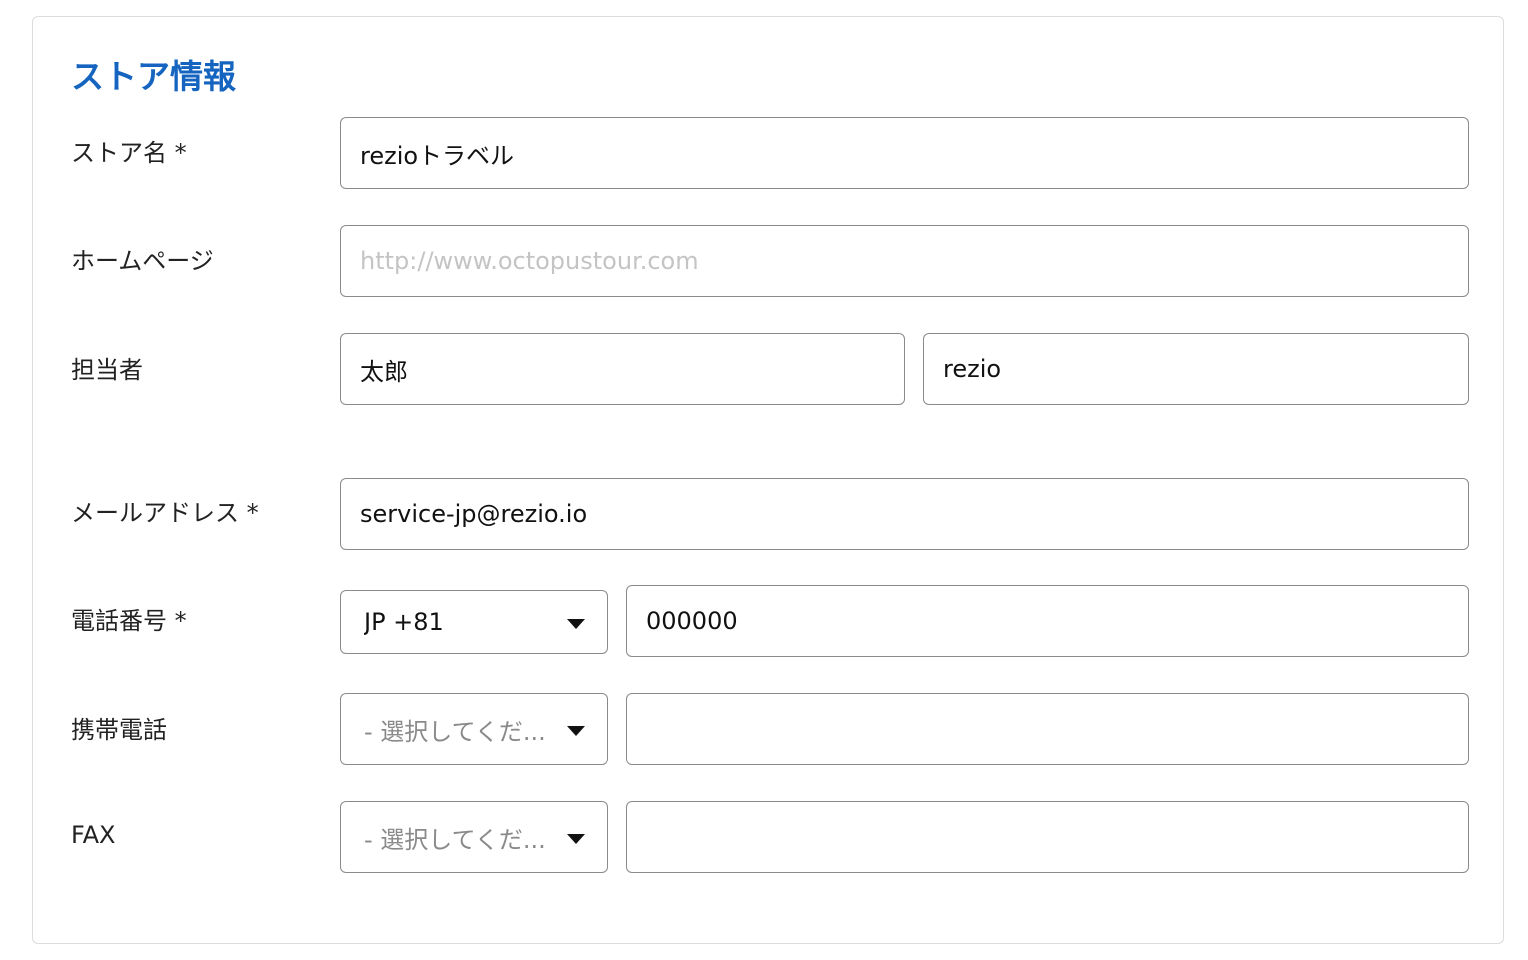  I want to click on fax-label: FAX, so click(93, 835).